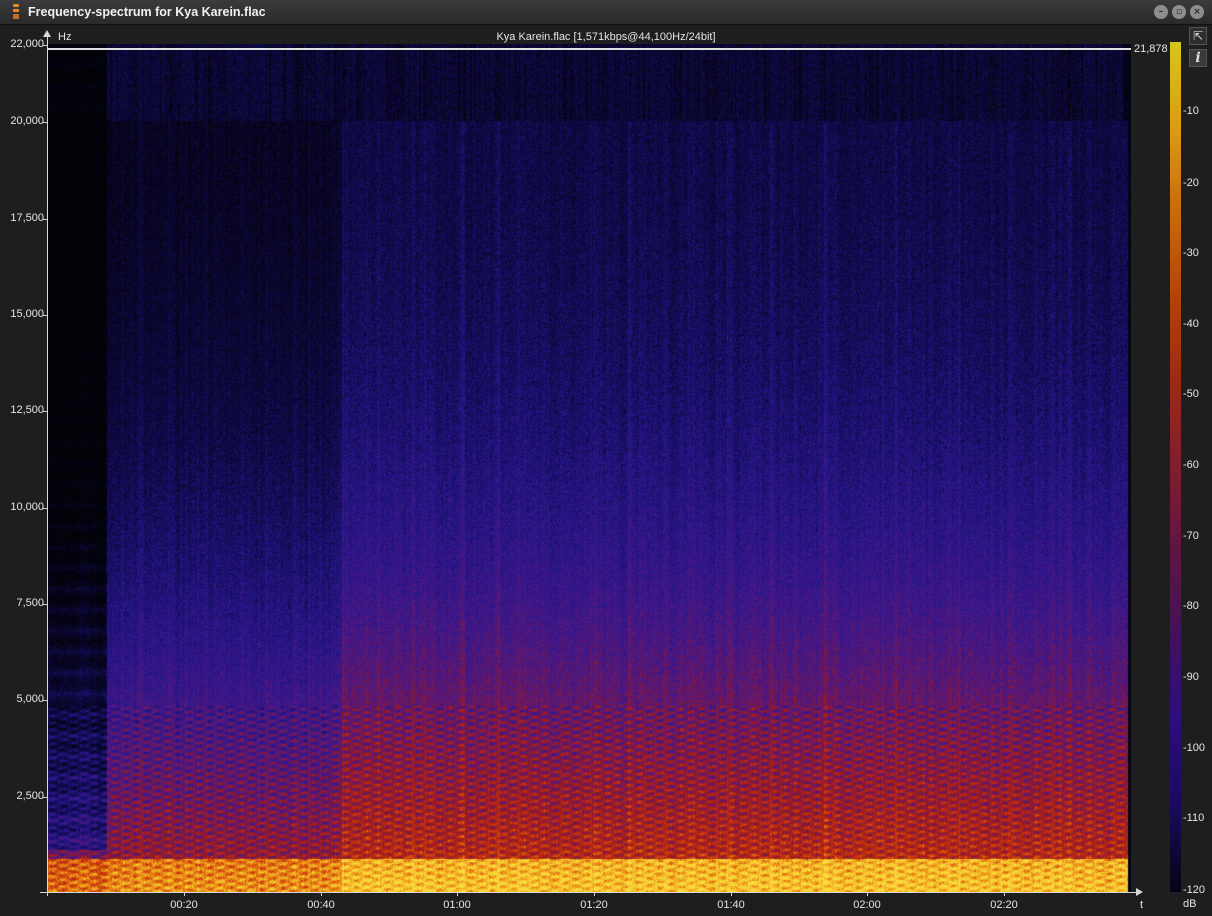 Image resolution: width=1212 pixels, height=916 pixels. Describe the element at coordinates (30, 699) in the screenshot. I see `y-tick-label: 5,000` at that location.